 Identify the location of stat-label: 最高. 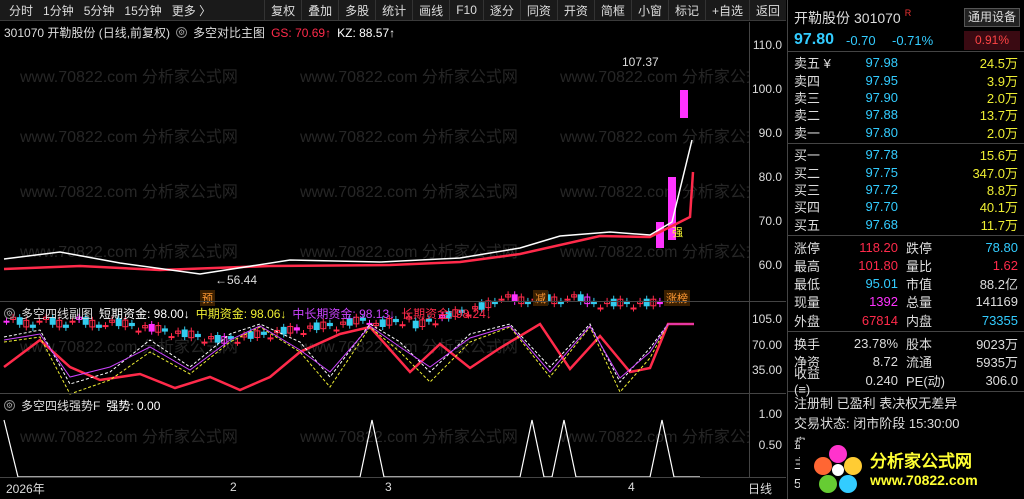
(807, 266).